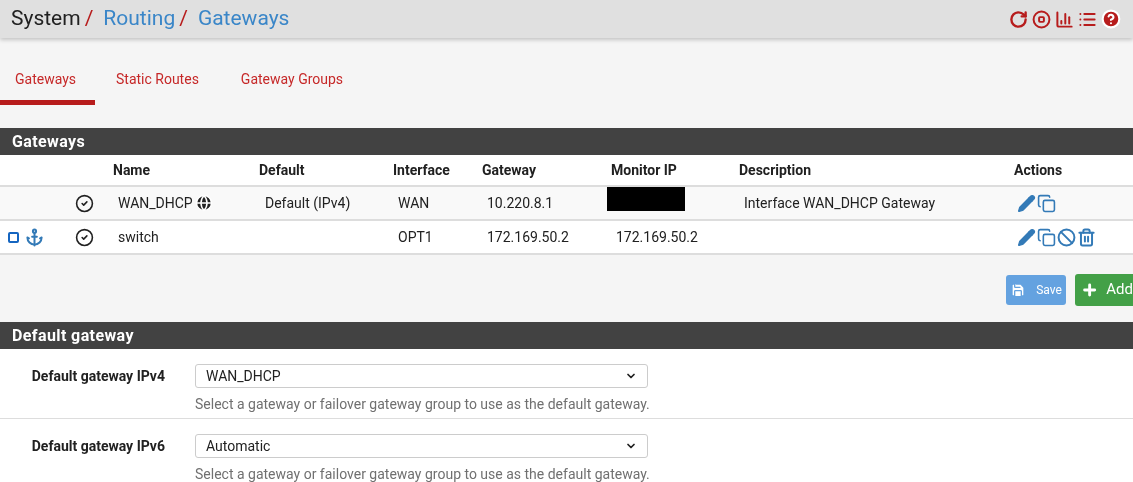 The height and width of the screenshot is (482, 1133). I want to click on column-header: Actions, so click(1039, 170).